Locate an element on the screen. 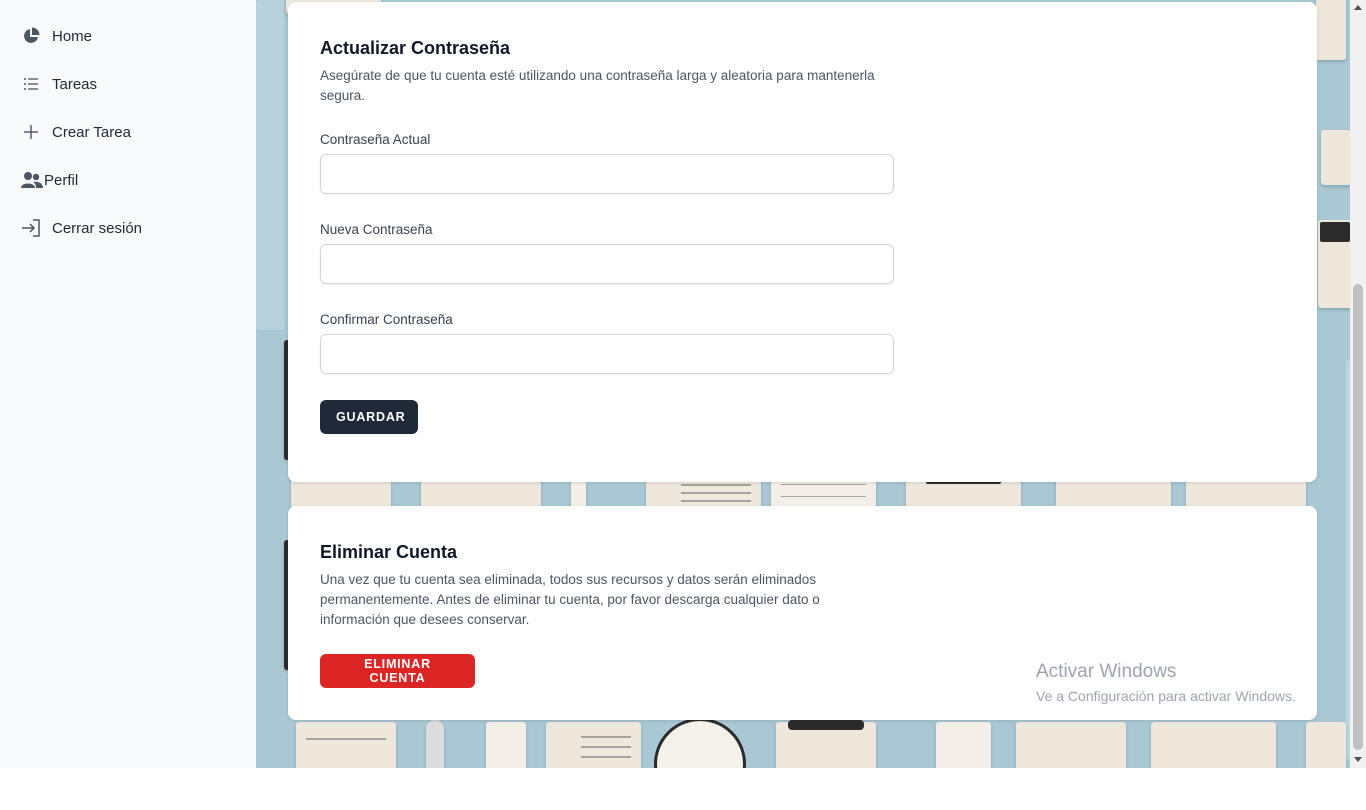  new-password-label: Nueva Contraseña is located at coordinates (376, 229).